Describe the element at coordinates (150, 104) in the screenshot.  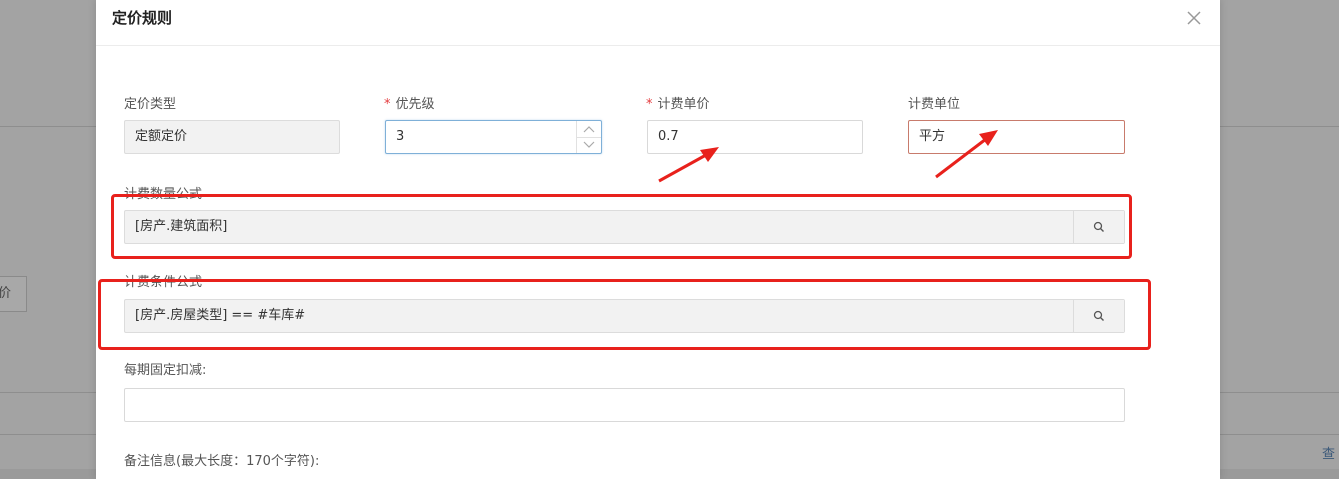
I see `pricing-type-label: 定价类型` at that location.